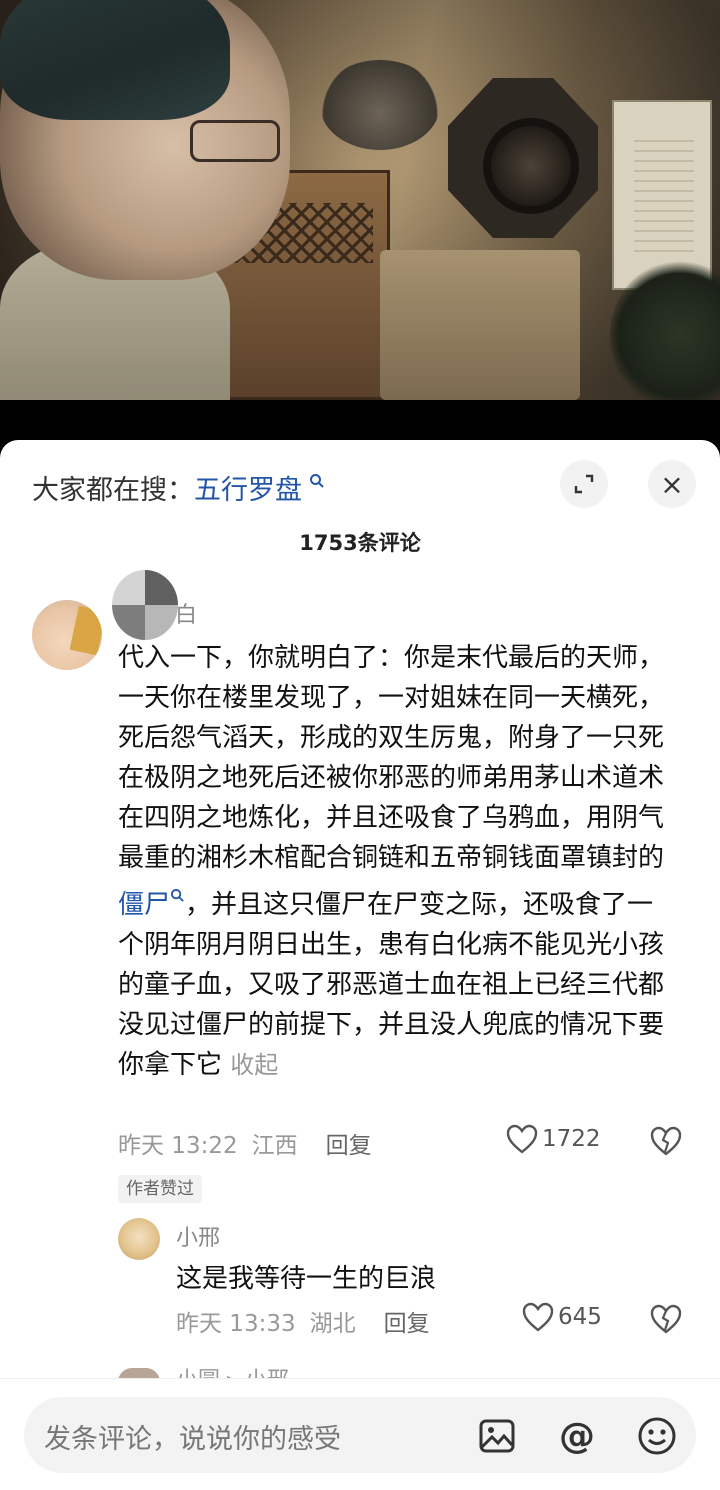 The width and height of the screenshot is (720, 1490). What do you see at coordinates (198, 1236) in the screenshot?
I see `reply-username: 小邢` at bounding box center [198, 1236].